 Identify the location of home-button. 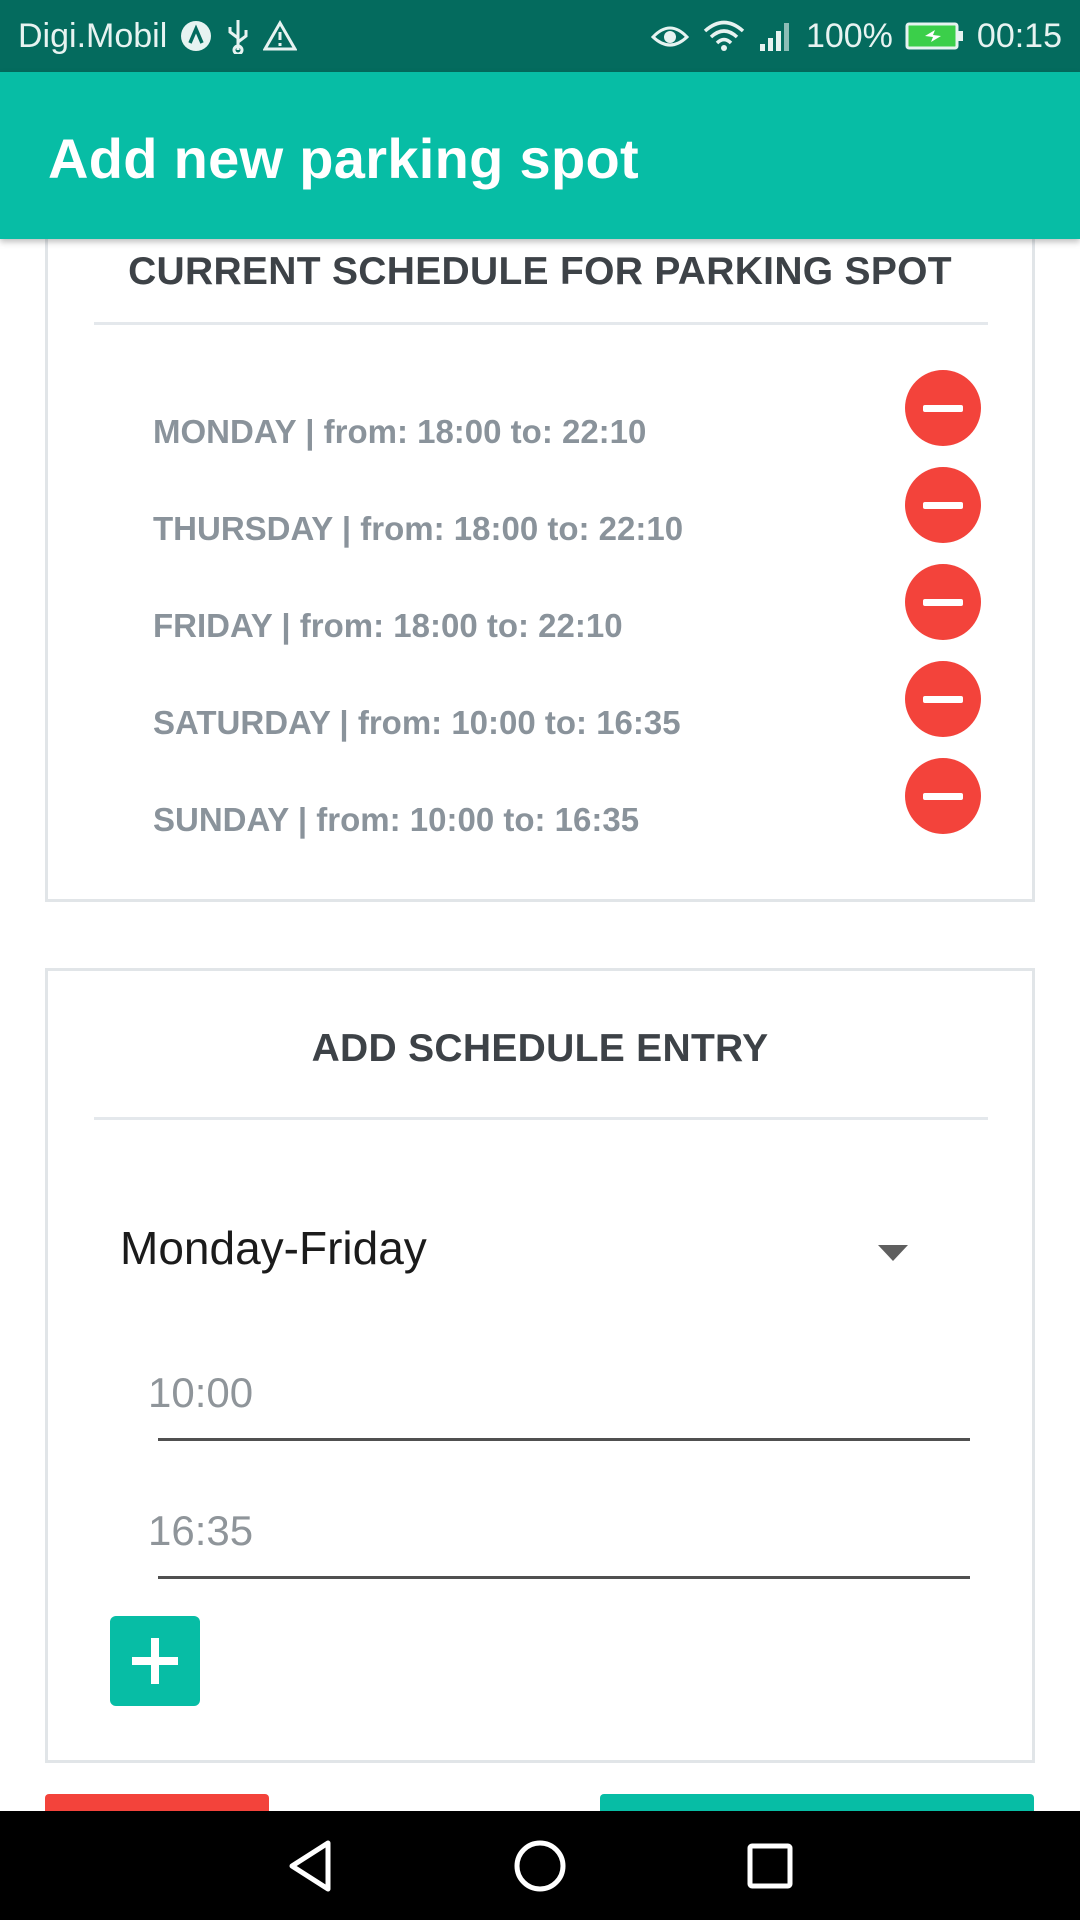
(540, 1866).